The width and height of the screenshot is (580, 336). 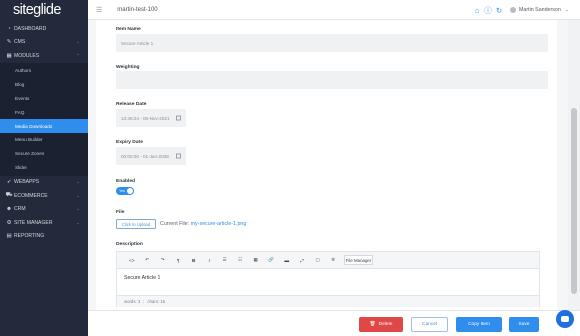 What do you see at coordinates (477, 10) in the screenshot?
I see `home-icon: ⌂` at bounding box center [477, 10].